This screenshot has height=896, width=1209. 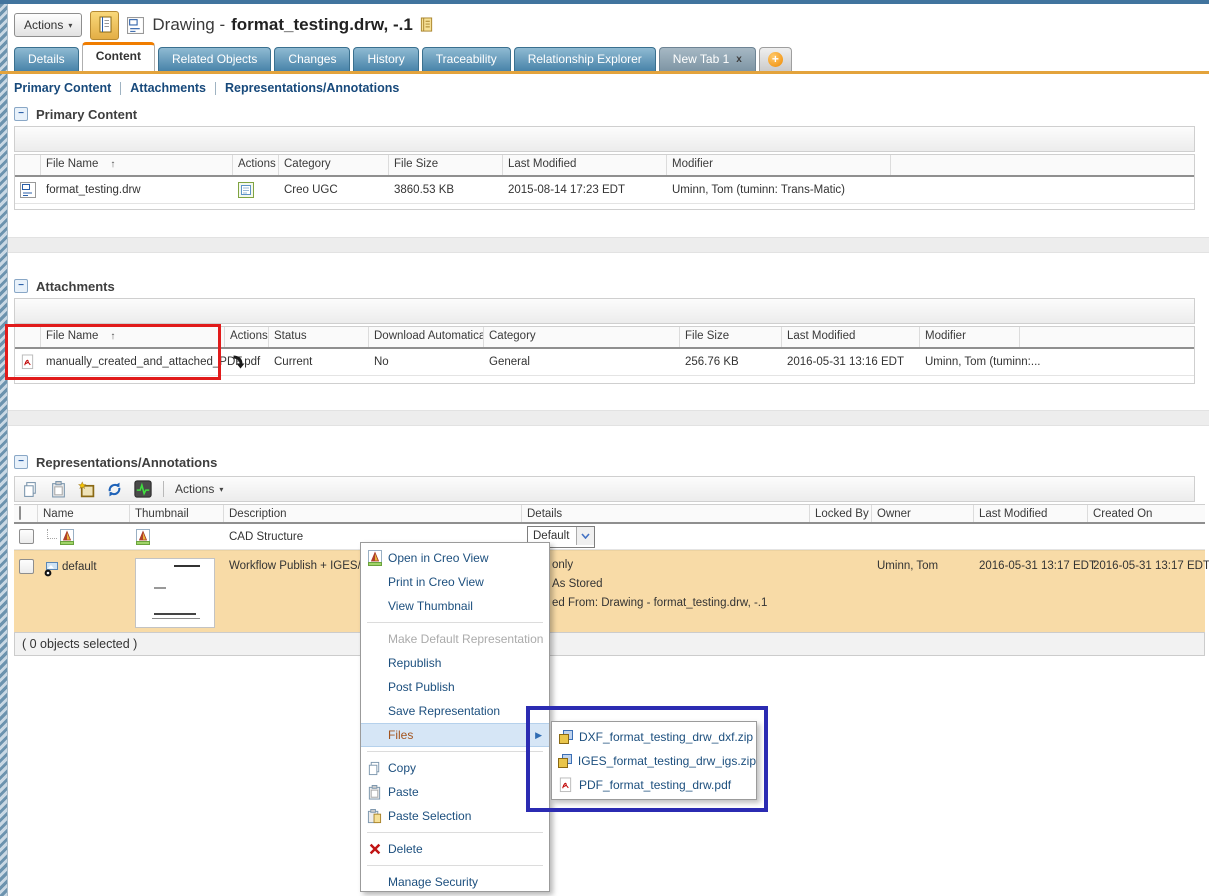 What do you see at coordinates (20, 513) in the screenshot?
I see `select-all-checkbox` at bounding box center [20, 513].